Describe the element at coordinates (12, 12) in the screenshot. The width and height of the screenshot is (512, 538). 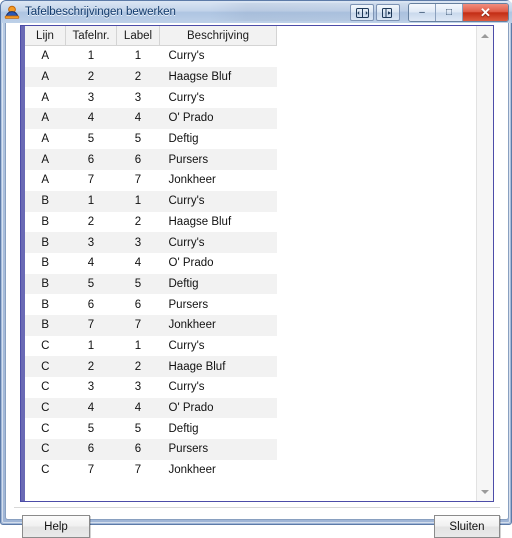
I see `app-icon` at that location.